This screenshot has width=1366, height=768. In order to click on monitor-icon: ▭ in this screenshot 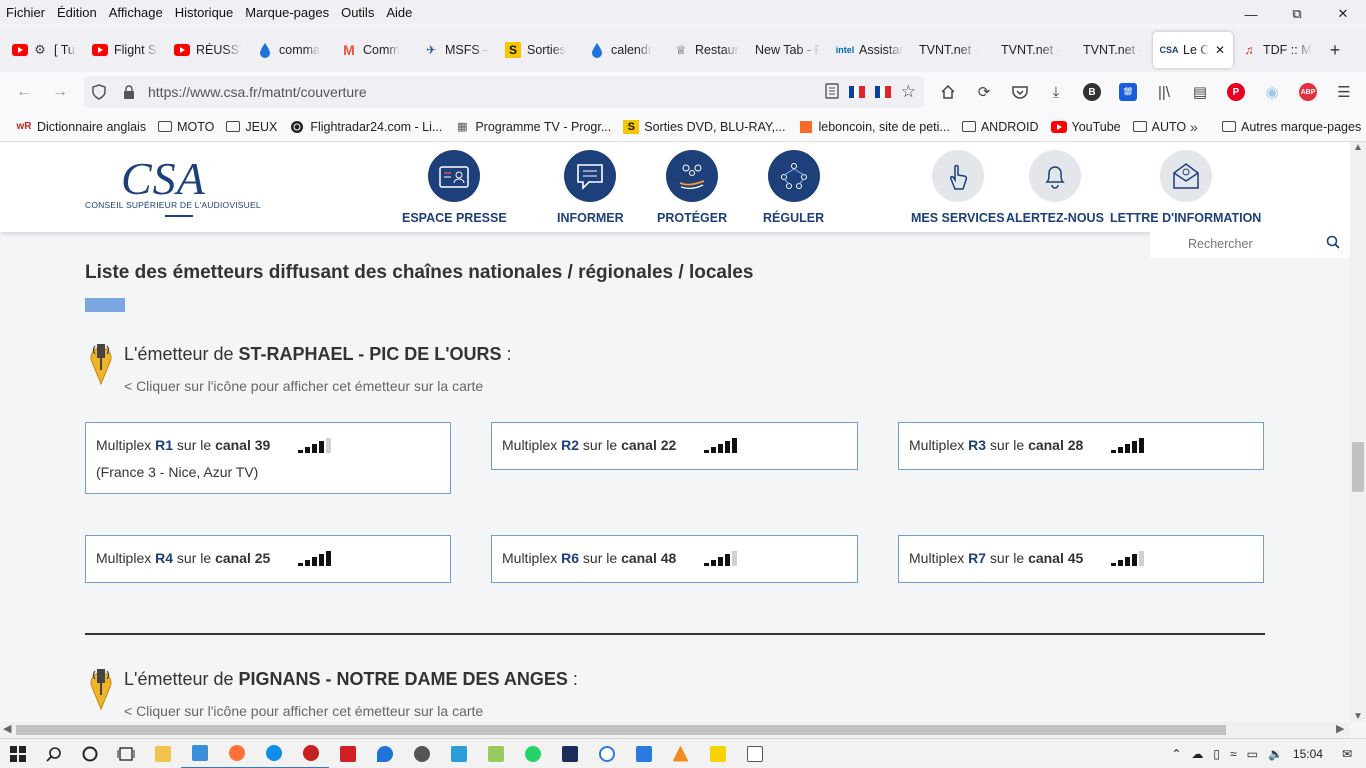, I will do `click(1252, 754)`.